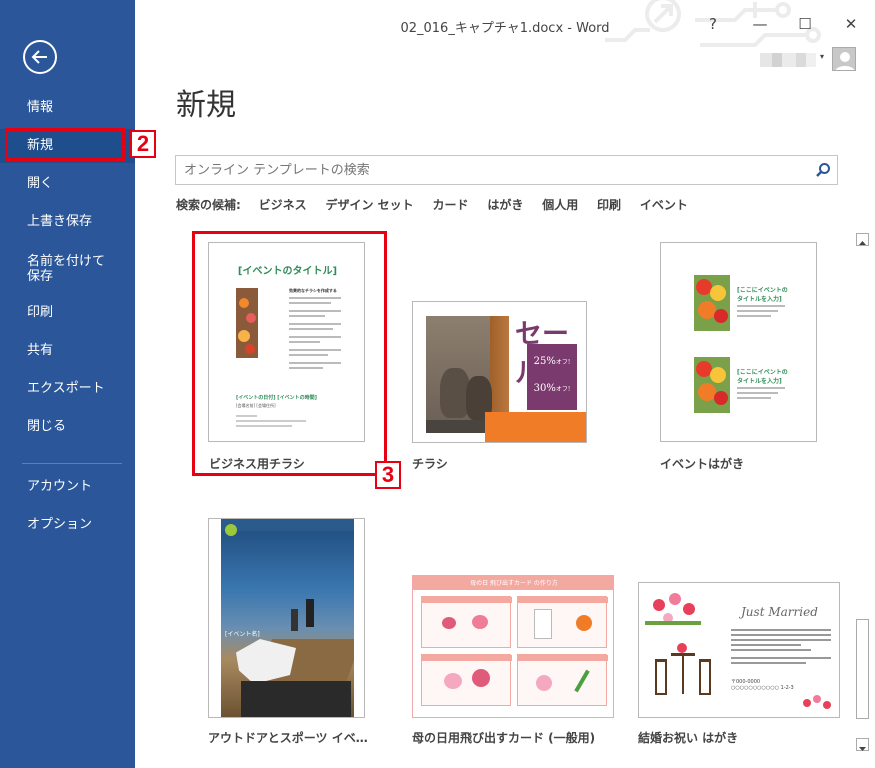 This screenshot has width=875, height=768. Describe the element at coordinates (206, 105) in the screenshot. I see `page-title: 新規` at that location.